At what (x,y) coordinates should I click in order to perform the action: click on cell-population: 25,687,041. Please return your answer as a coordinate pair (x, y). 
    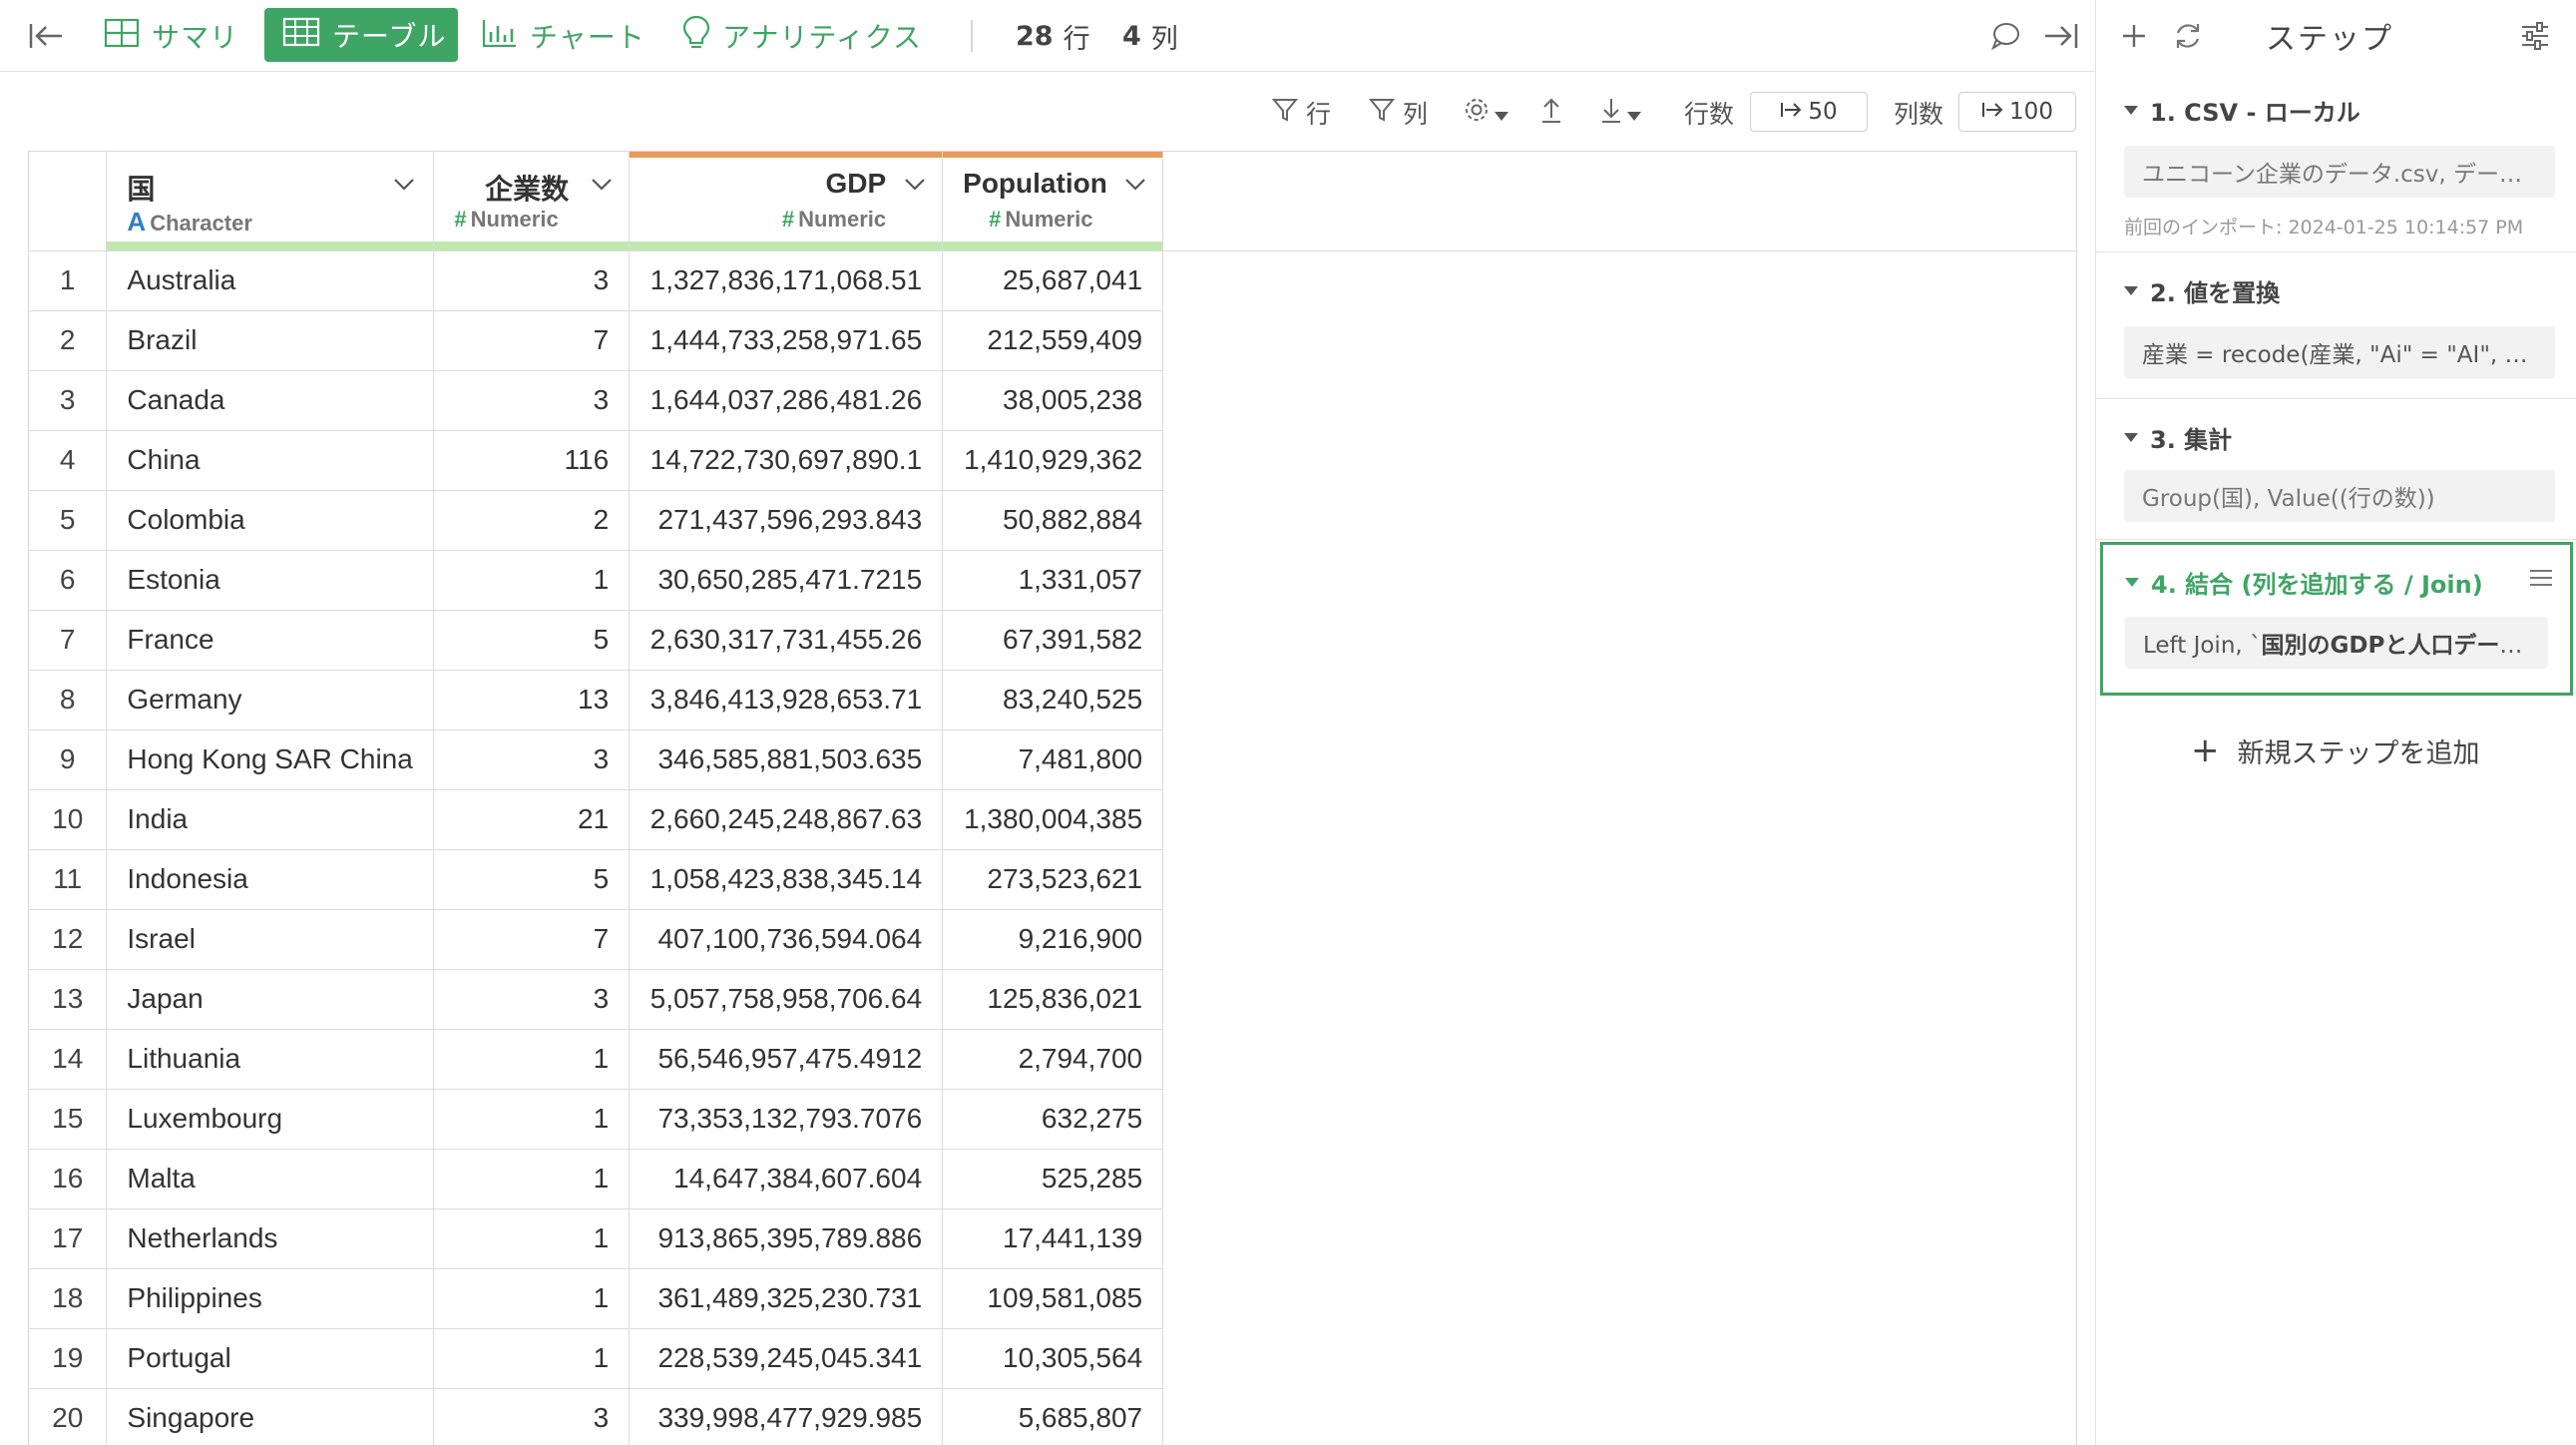
    Looking at the image, I should click on (1053, 280).